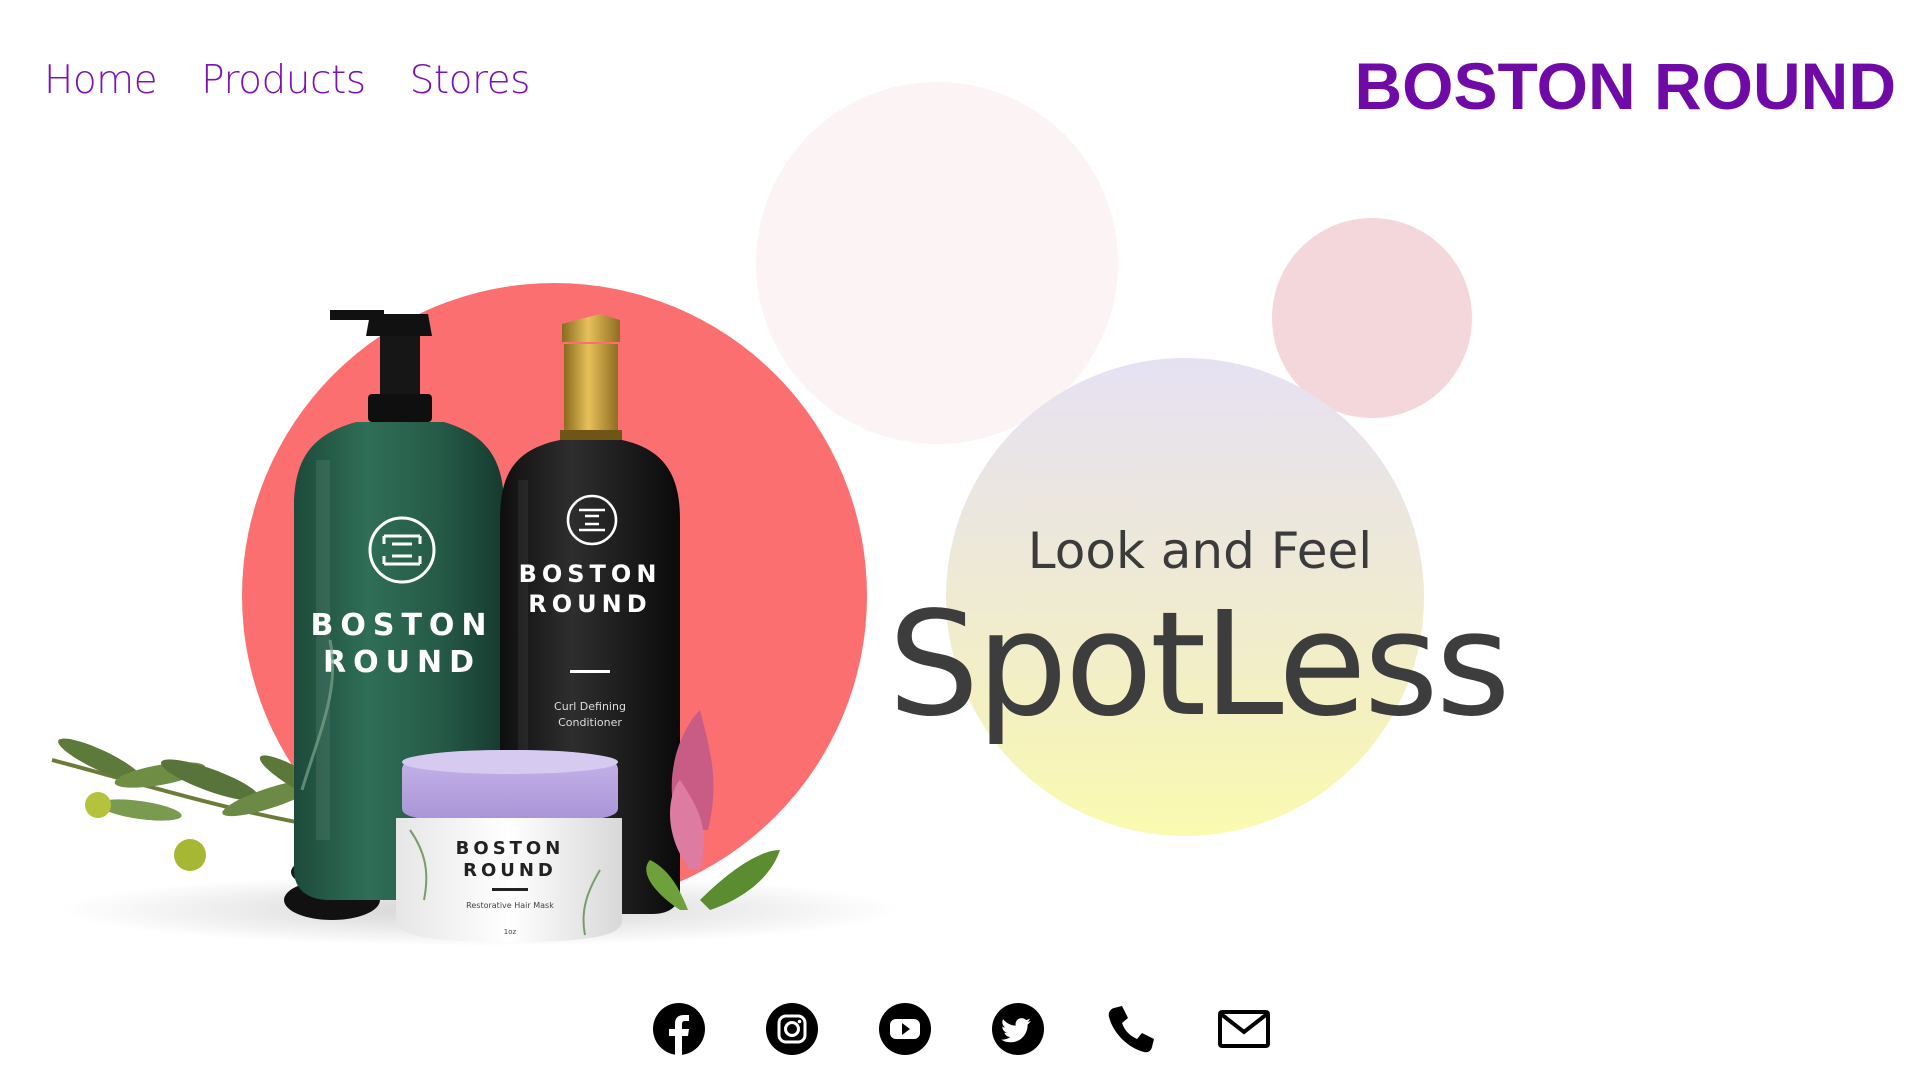  Describe the element at coordinates (590, 722) in the screenshot. I see `svg-text: Conditioner` at that location.